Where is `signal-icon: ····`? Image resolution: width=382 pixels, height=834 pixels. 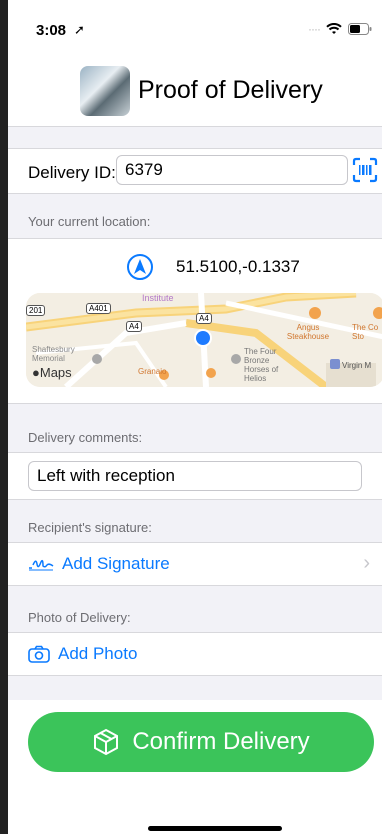
signal-icon: ···· is located at coordinates (314, 29).